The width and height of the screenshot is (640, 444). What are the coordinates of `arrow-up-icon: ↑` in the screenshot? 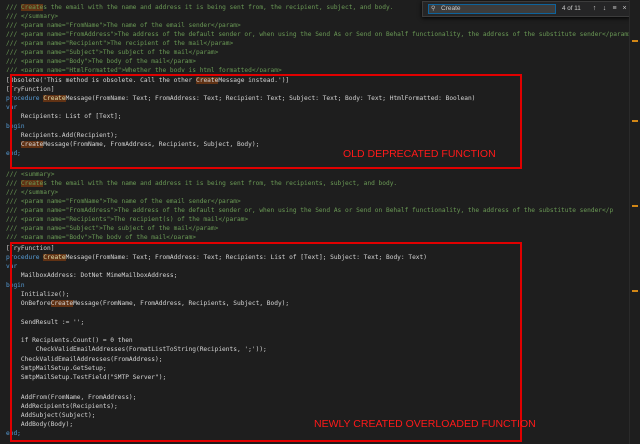 It's located at (594, 9).